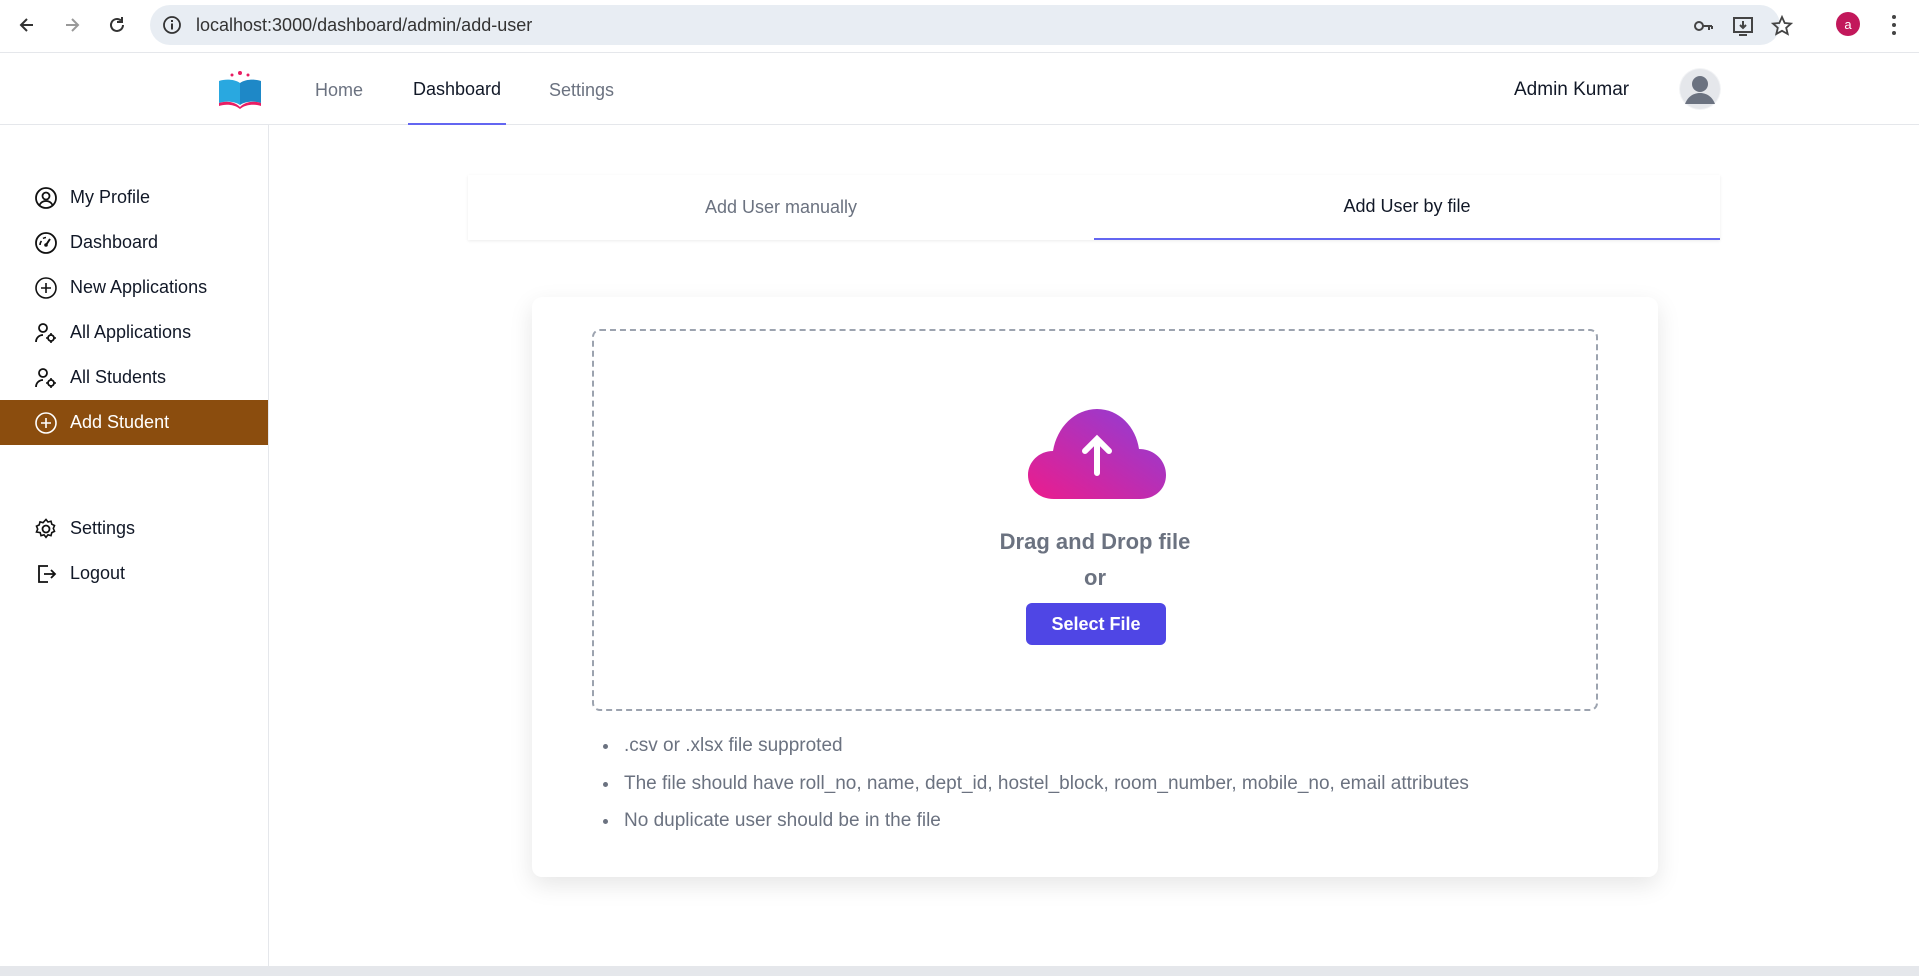 This screenshot has height=976, width=1919. Describe the element at coordinates (103, 528) in the screenshot. I see `sidebar-item-label: Settings` at that location.